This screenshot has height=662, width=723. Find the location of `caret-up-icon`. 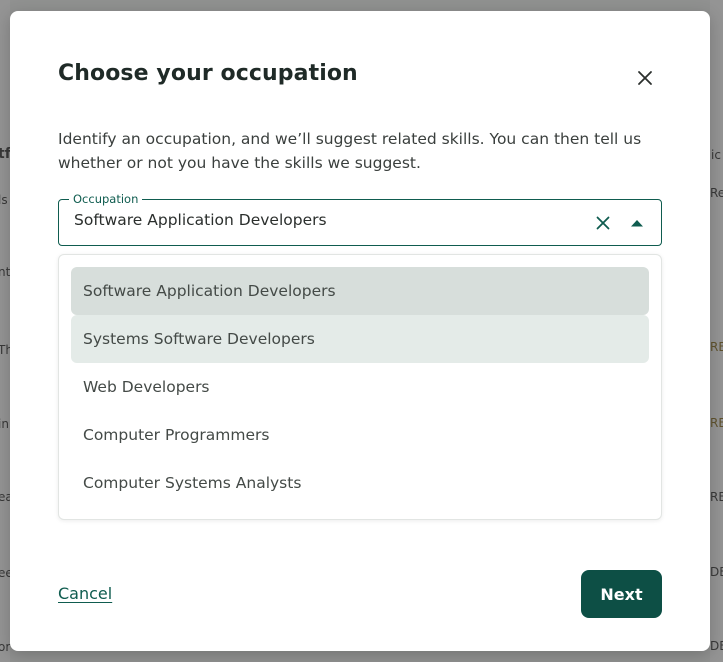

caret-up-icon is located at coordinates (637, 223).